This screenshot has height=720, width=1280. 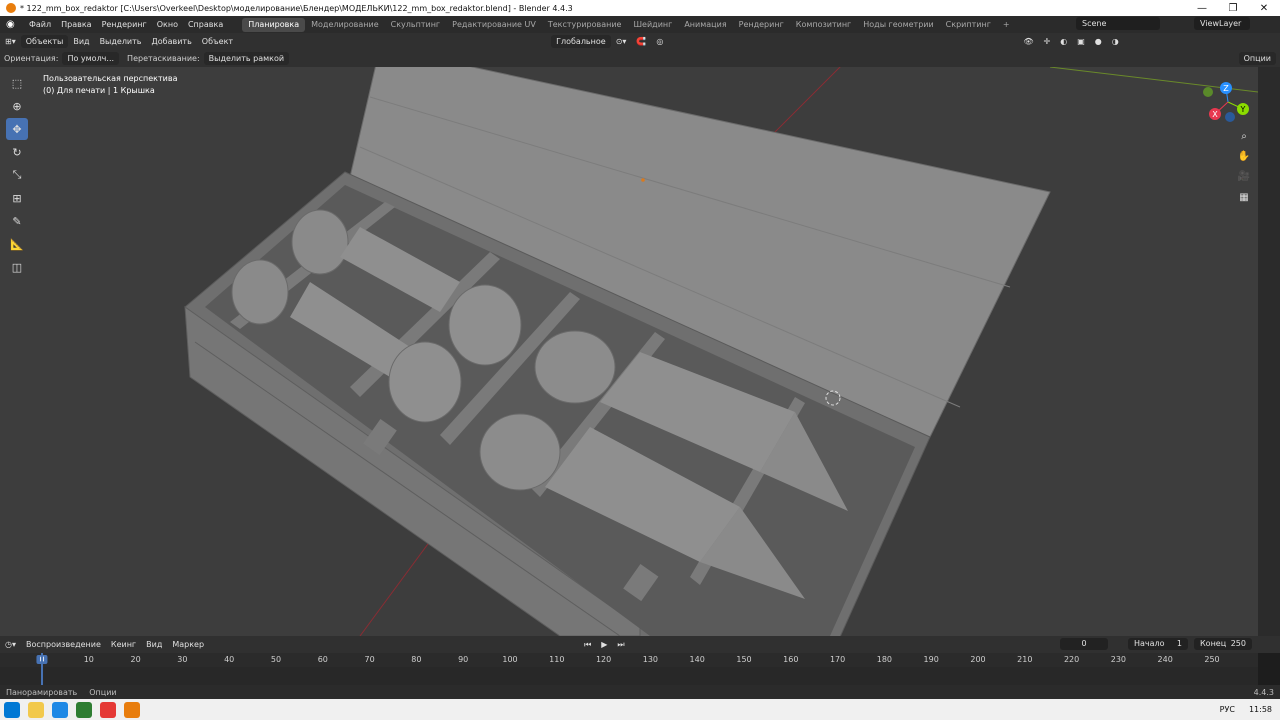 What do you see at coordinates (1071, 659) in the screenshot?
I see `timeline-tick-label: 220` at bounding box center [1071, 659].